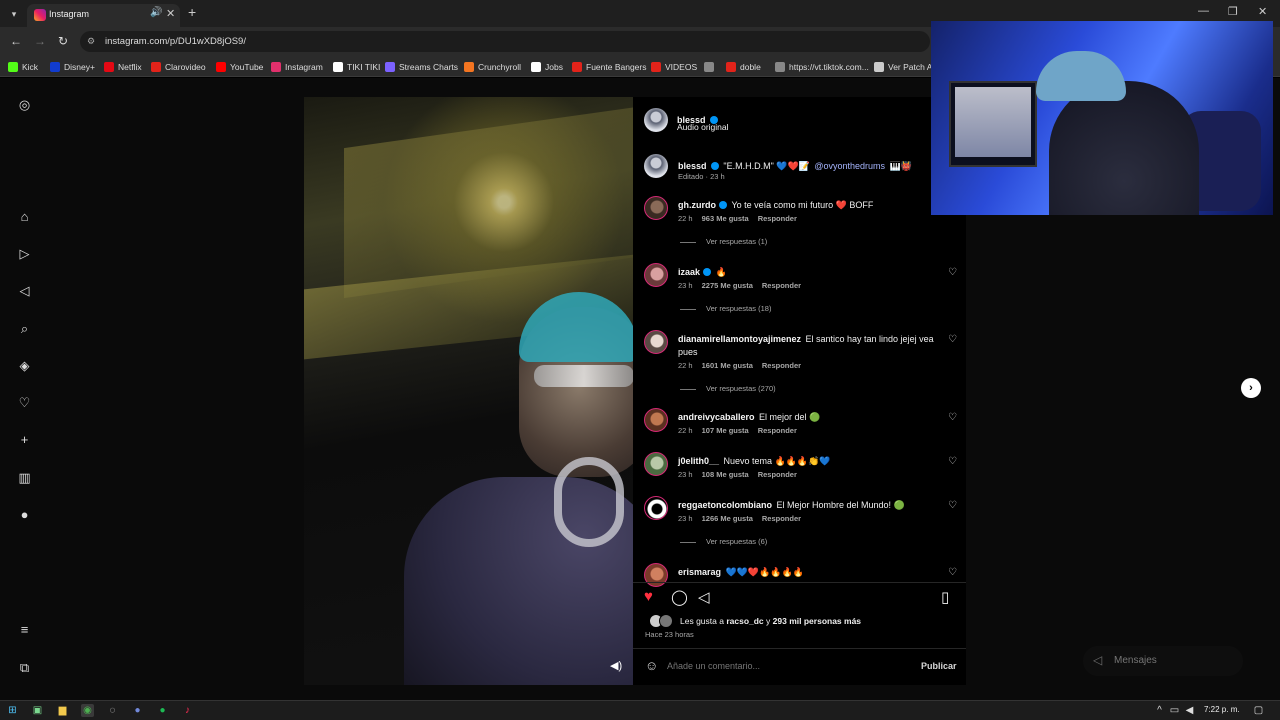  Describe the element at coordinates (1233, 11) in the screenshot. I see `maximize-icon: ❐` at that location.